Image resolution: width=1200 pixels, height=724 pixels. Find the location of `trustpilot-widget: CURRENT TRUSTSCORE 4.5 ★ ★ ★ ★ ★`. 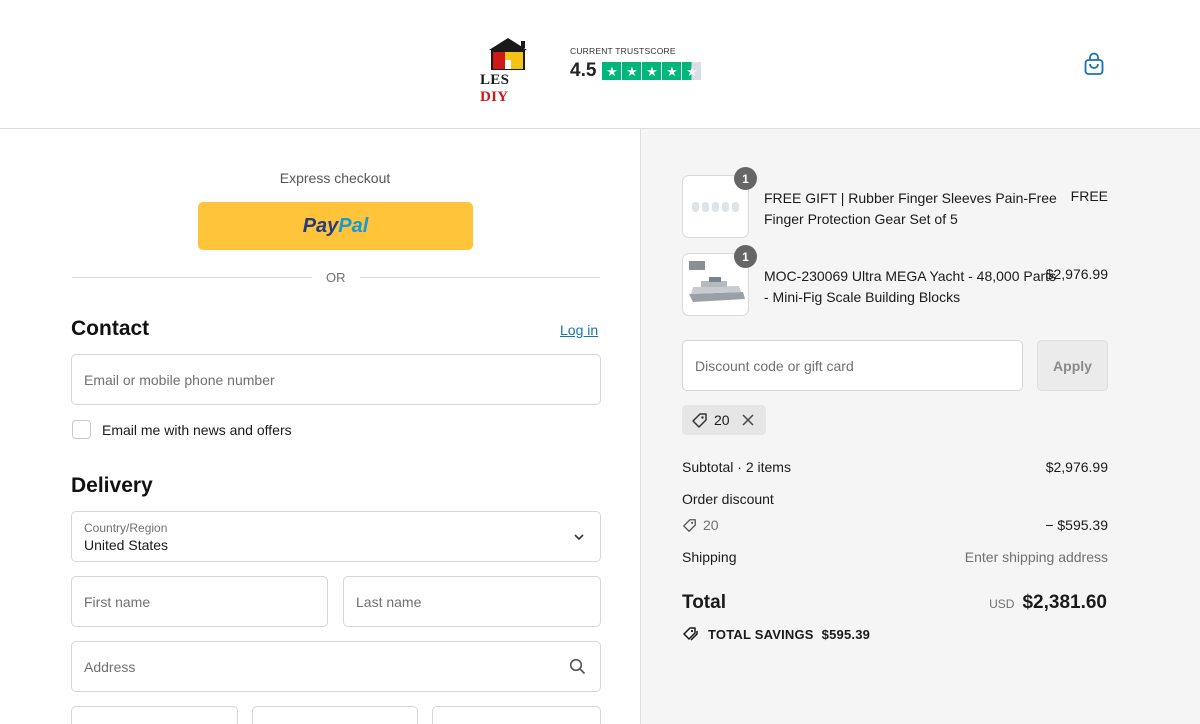

trustpilot-widget: CURRENT TRUSTSCORE 4.5 ★ ★ ★ ★ ★ is located at coordinates (636, 64).